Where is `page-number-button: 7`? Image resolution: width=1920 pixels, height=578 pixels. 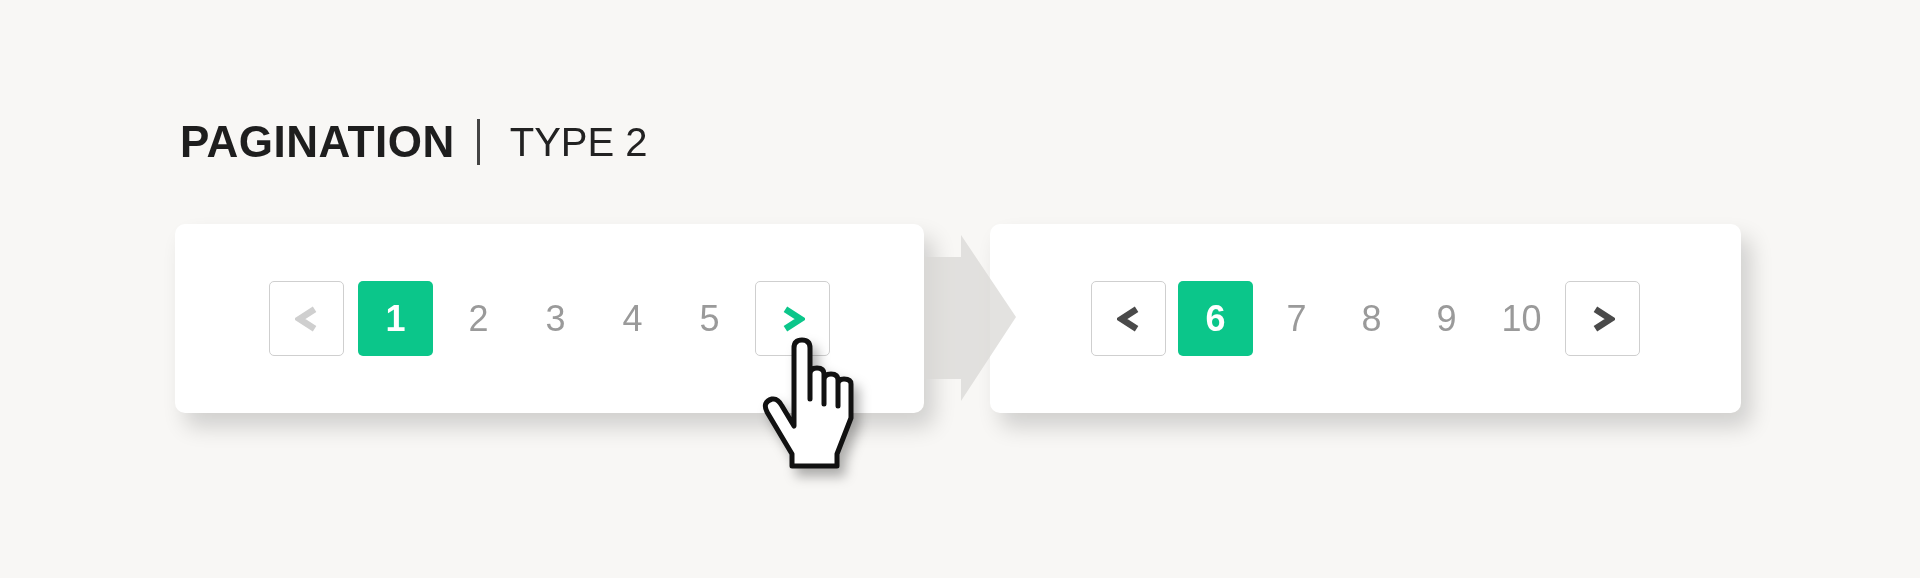 page-number-button: 7 is located at coordinates (1296, 318).